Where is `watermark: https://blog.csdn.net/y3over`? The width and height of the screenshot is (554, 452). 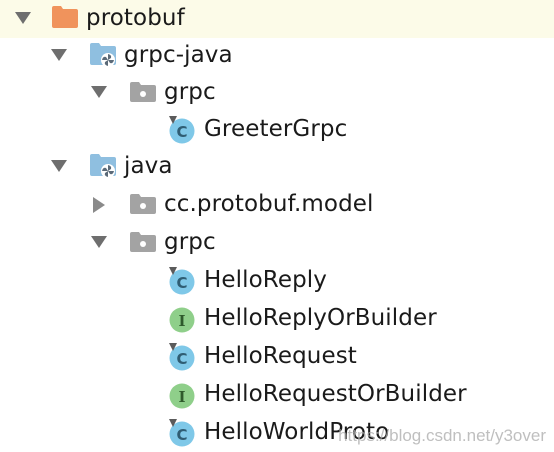
watermark: https://blog.csdn.net/y3over is located at coordinates (442, 435).